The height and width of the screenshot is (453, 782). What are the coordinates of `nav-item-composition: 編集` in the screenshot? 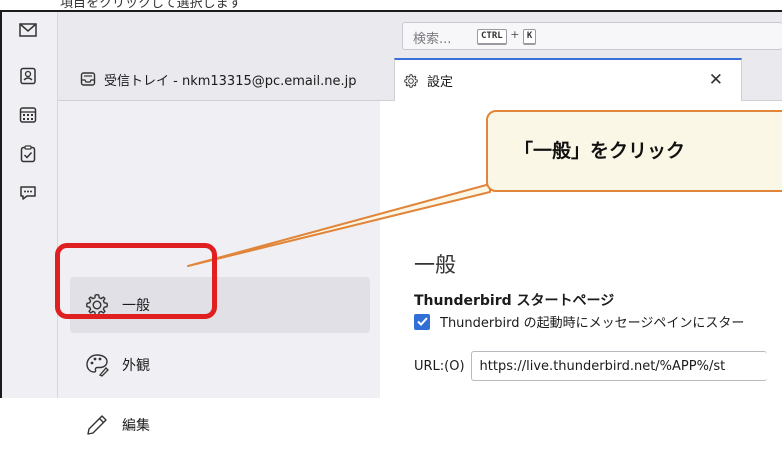 It's located at (220, 425).